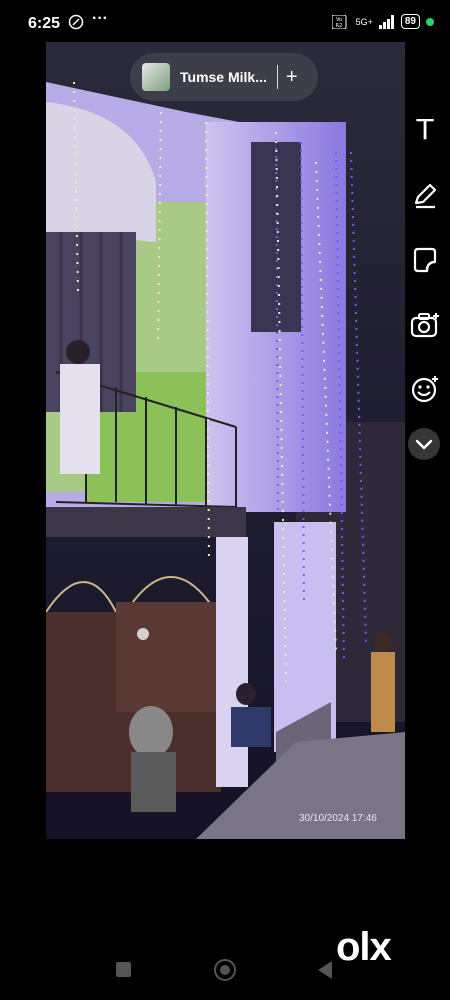 This screenshot has width=450, height=1000. What do you see at coordinates (123, 969) in the screenshot?
I see `recents-button` at bounding box center [123, 969].